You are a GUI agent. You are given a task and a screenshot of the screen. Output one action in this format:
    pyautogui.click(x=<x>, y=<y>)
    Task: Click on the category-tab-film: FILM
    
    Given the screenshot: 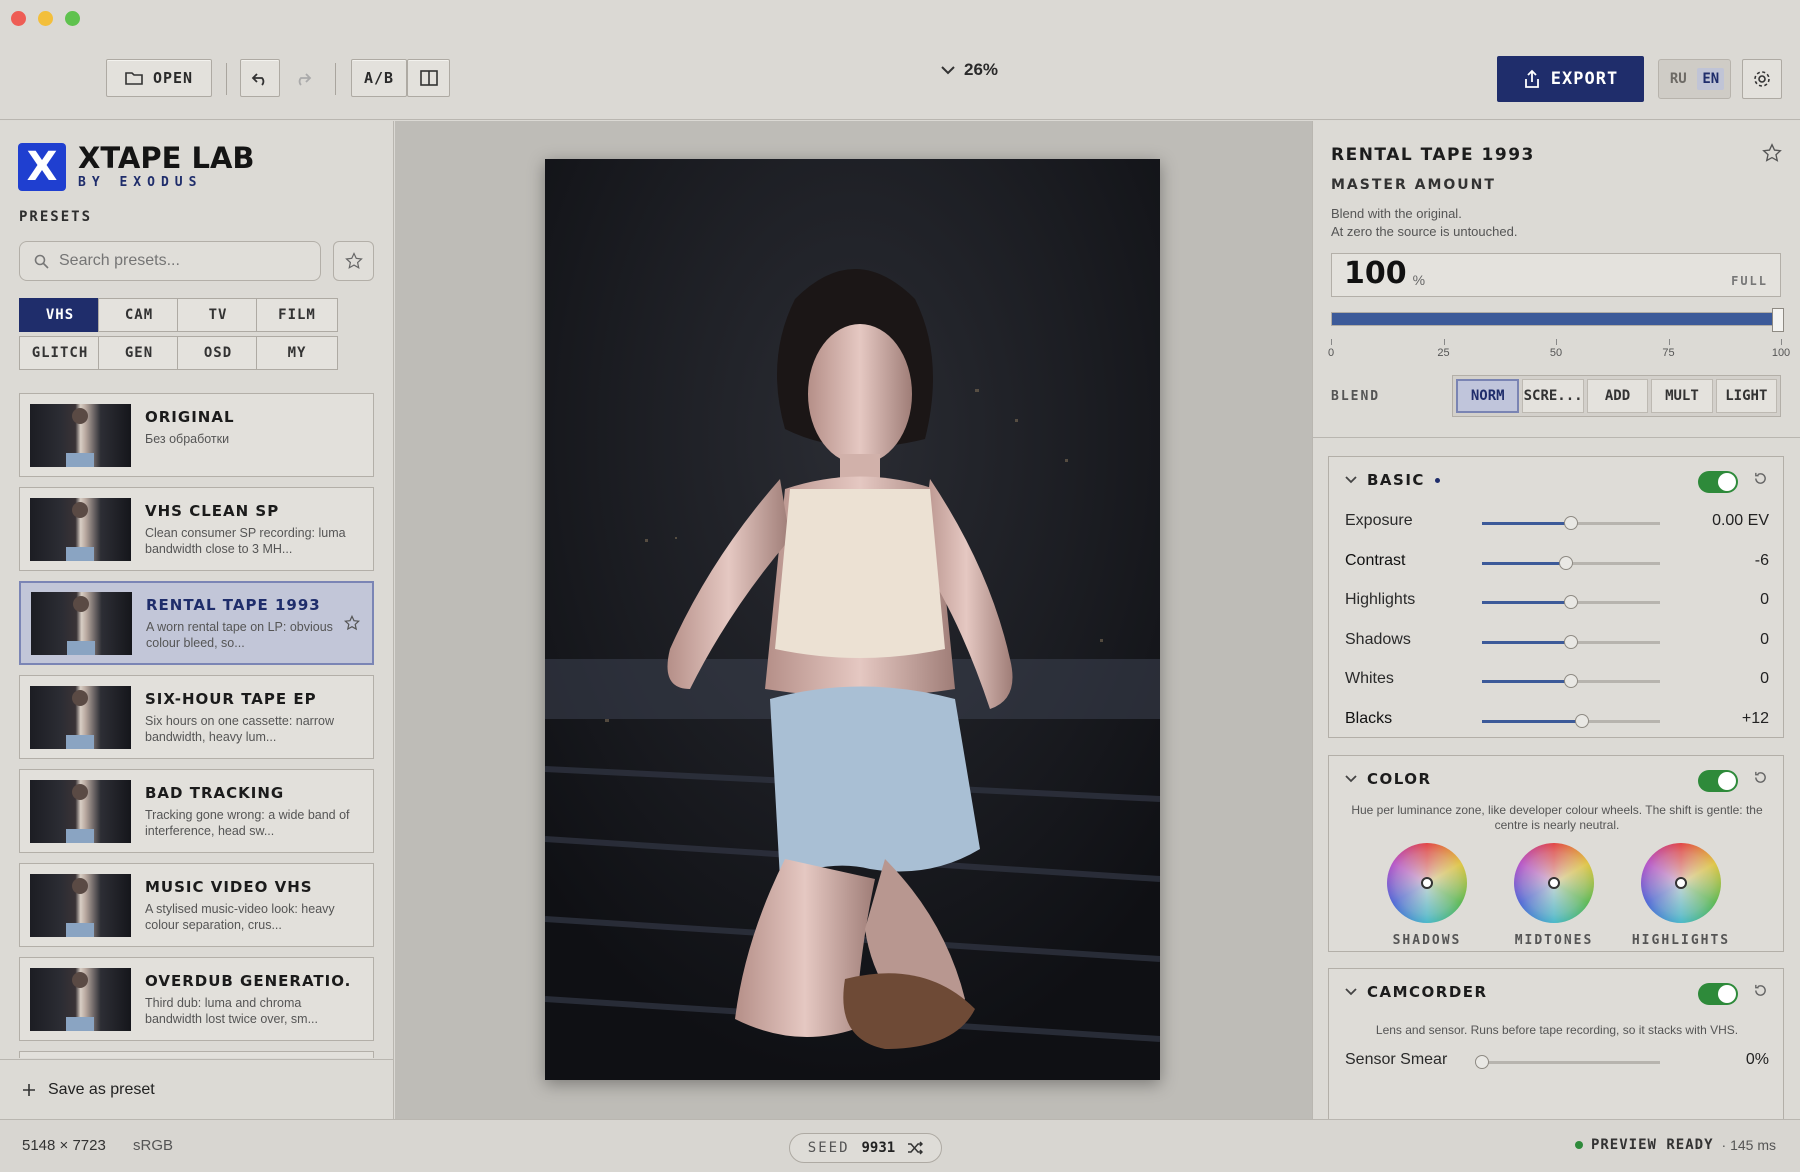 What is the action you would take?
    pyautogui.click(x=297, y=315)
    